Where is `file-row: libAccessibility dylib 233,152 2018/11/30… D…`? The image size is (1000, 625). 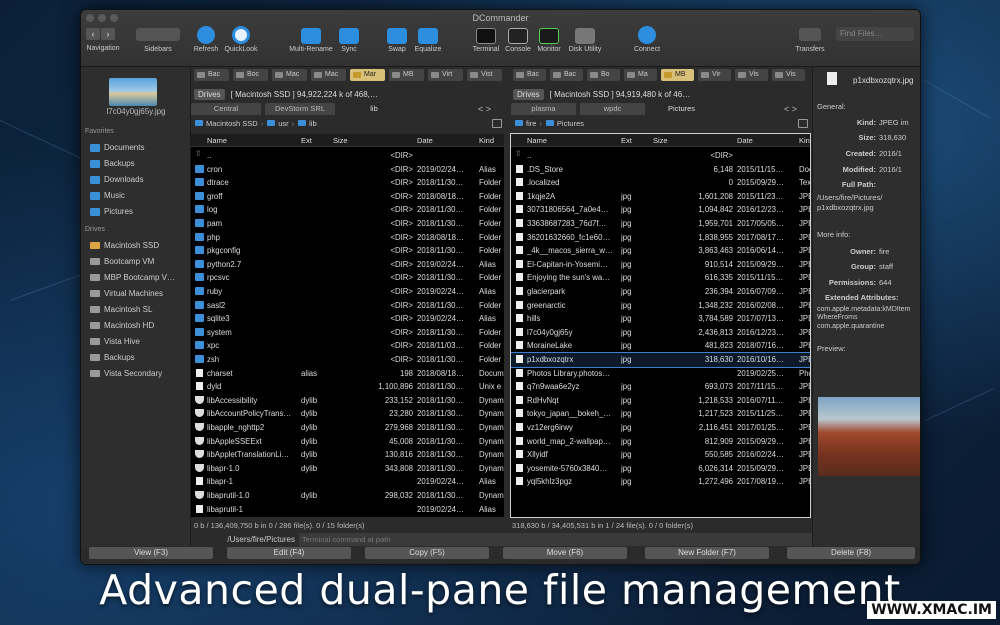 file-row: libAccessibility dylib 233,152 2018/11/30… D… is located at coordinates (347, 401).